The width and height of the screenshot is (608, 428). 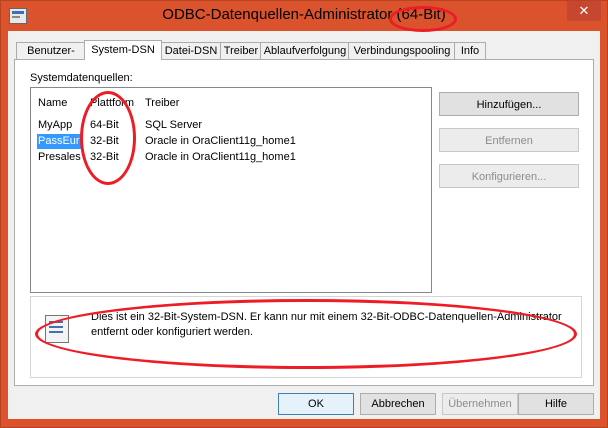 What do you see at coordinates (59, 141) in the screenshot?
I see `dsn-name: PassEur` at bounding box center [59, 141].